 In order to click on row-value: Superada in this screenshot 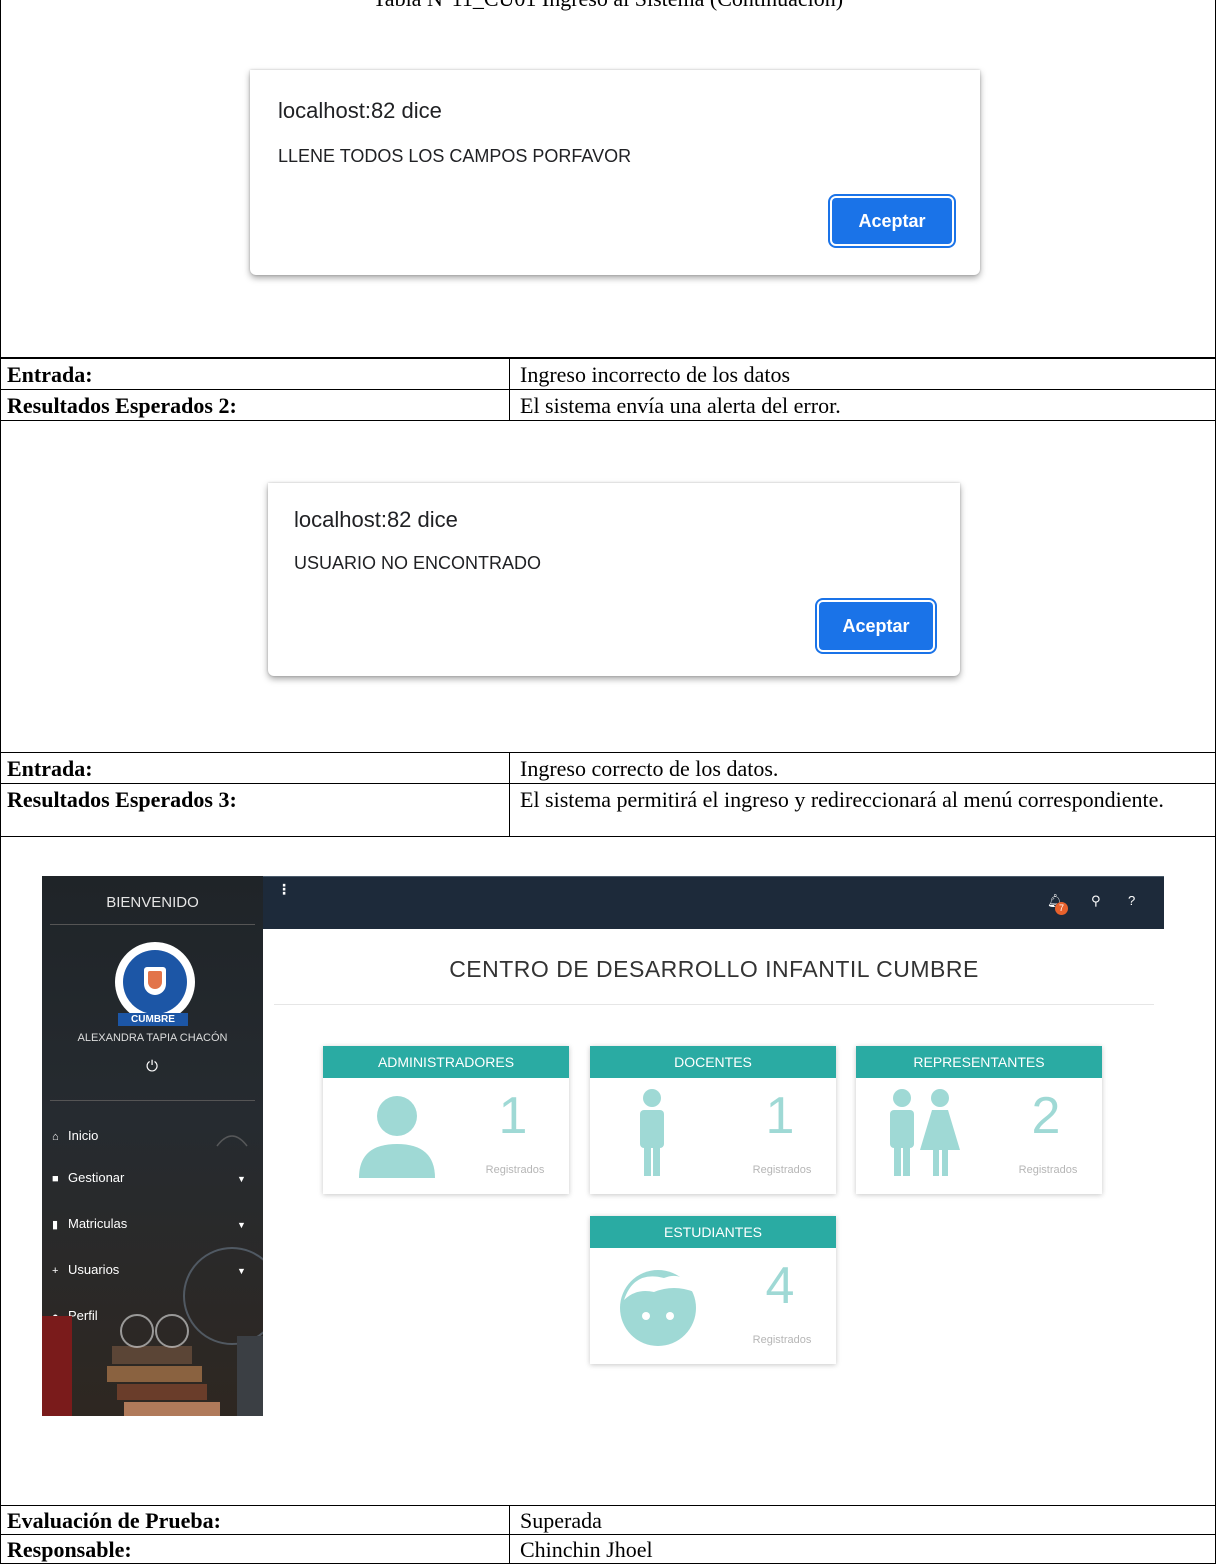, I will do `click(862, 1520)`.